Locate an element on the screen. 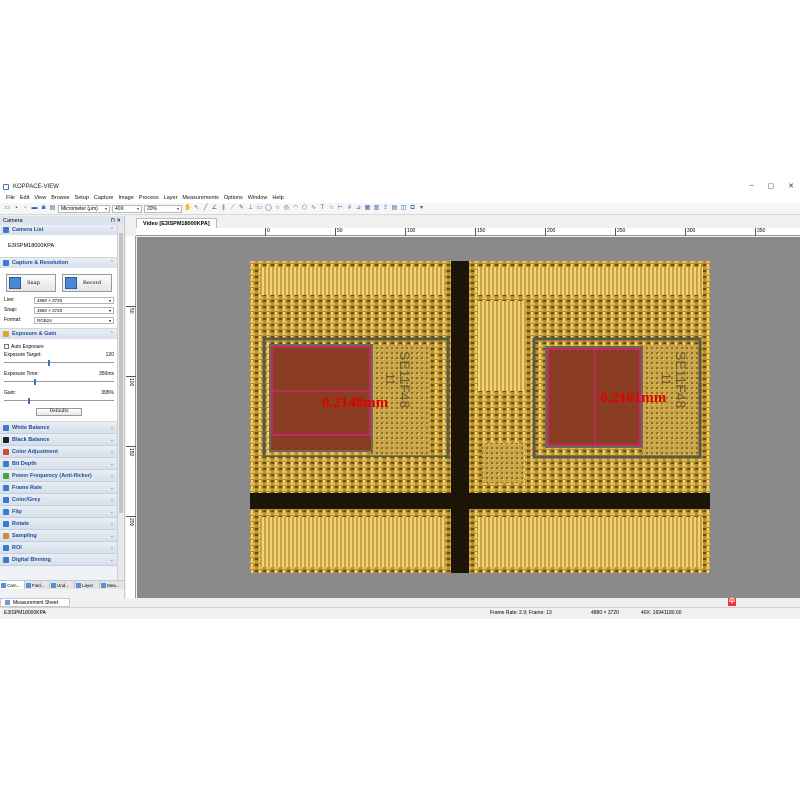 The image size is (800, 800). export-icon: ⇪ is located at coordinates (385, 208).